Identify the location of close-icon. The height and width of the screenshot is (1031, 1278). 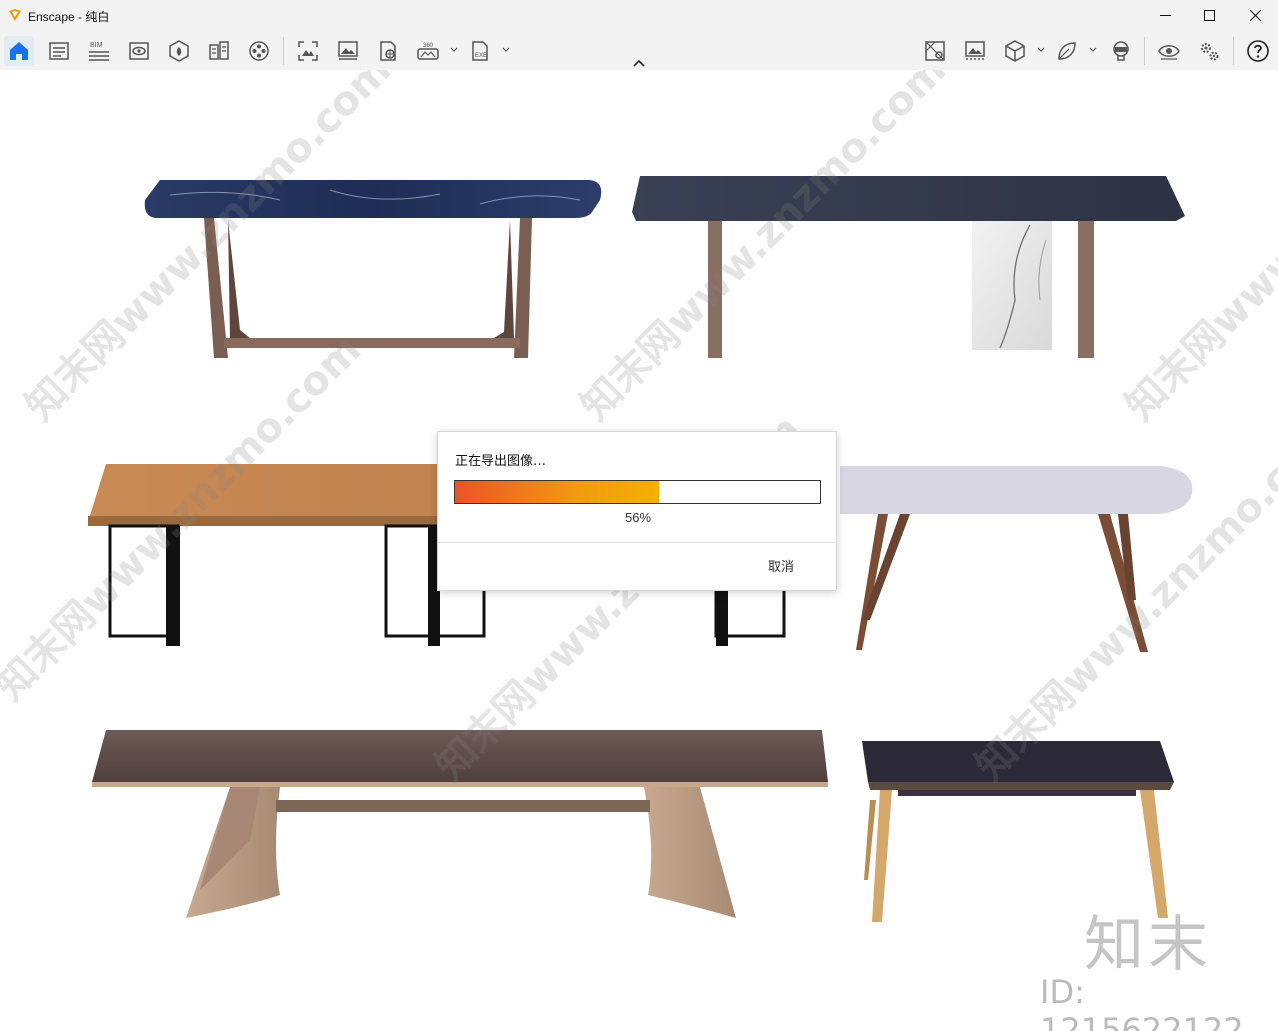
(1255, 15).